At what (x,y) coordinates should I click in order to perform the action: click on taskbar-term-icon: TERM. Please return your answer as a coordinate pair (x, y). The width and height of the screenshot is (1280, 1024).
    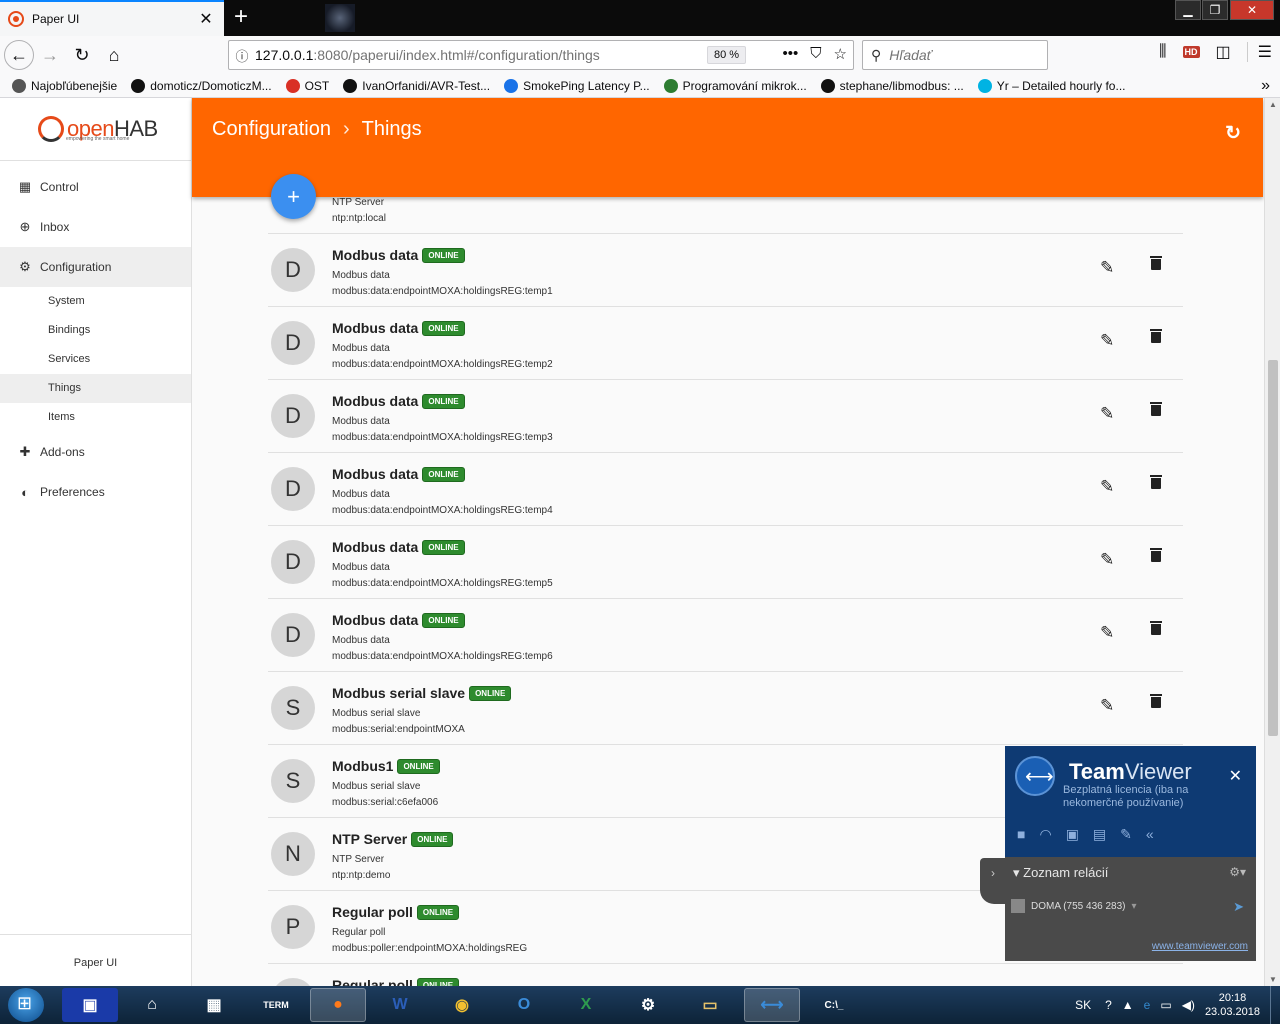
    Looking at the image, I should click on (276, 1005).